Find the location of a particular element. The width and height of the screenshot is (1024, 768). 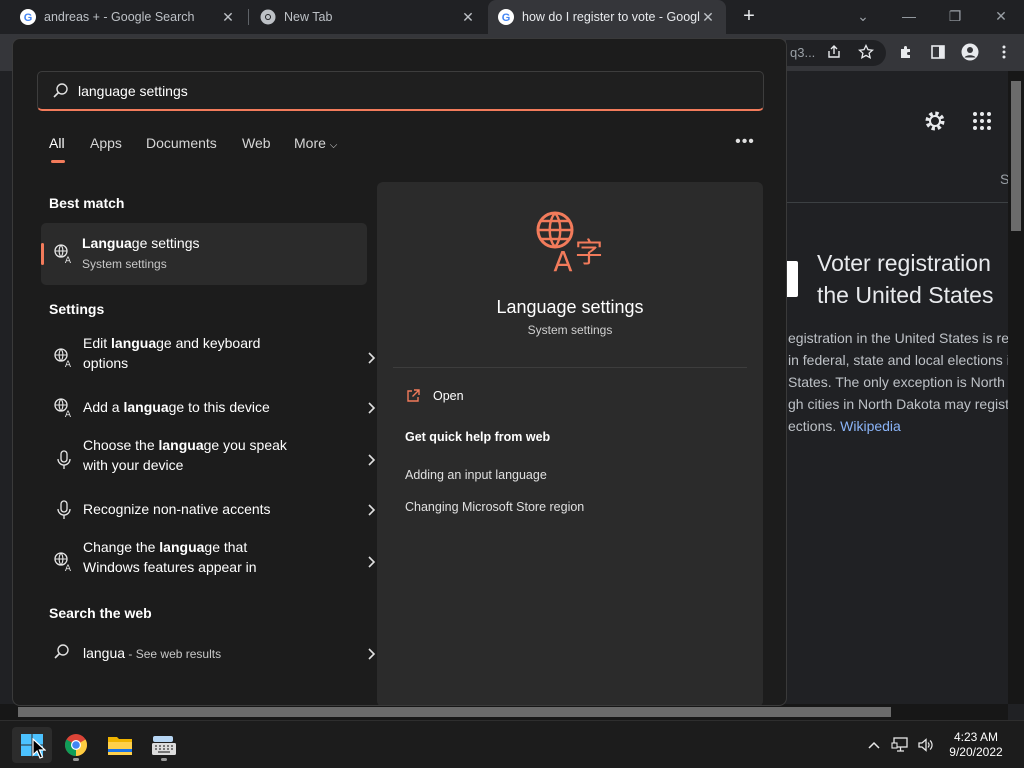

close-window-icon: ✕ is located at coordinates (1001, 16).